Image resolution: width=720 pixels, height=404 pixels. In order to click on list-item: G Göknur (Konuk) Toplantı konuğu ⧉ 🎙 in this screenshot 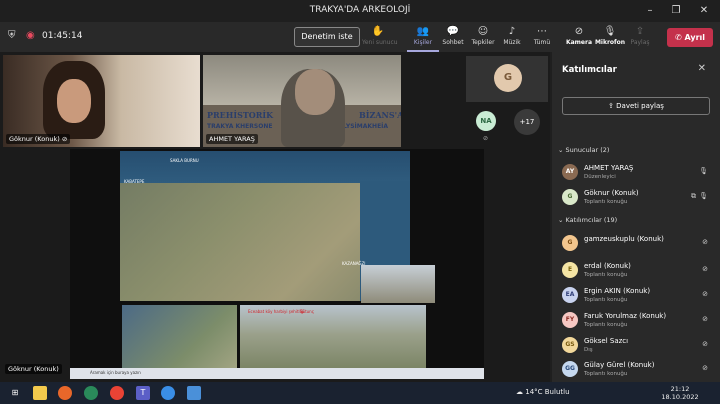, I will do `click(637, 198)`.